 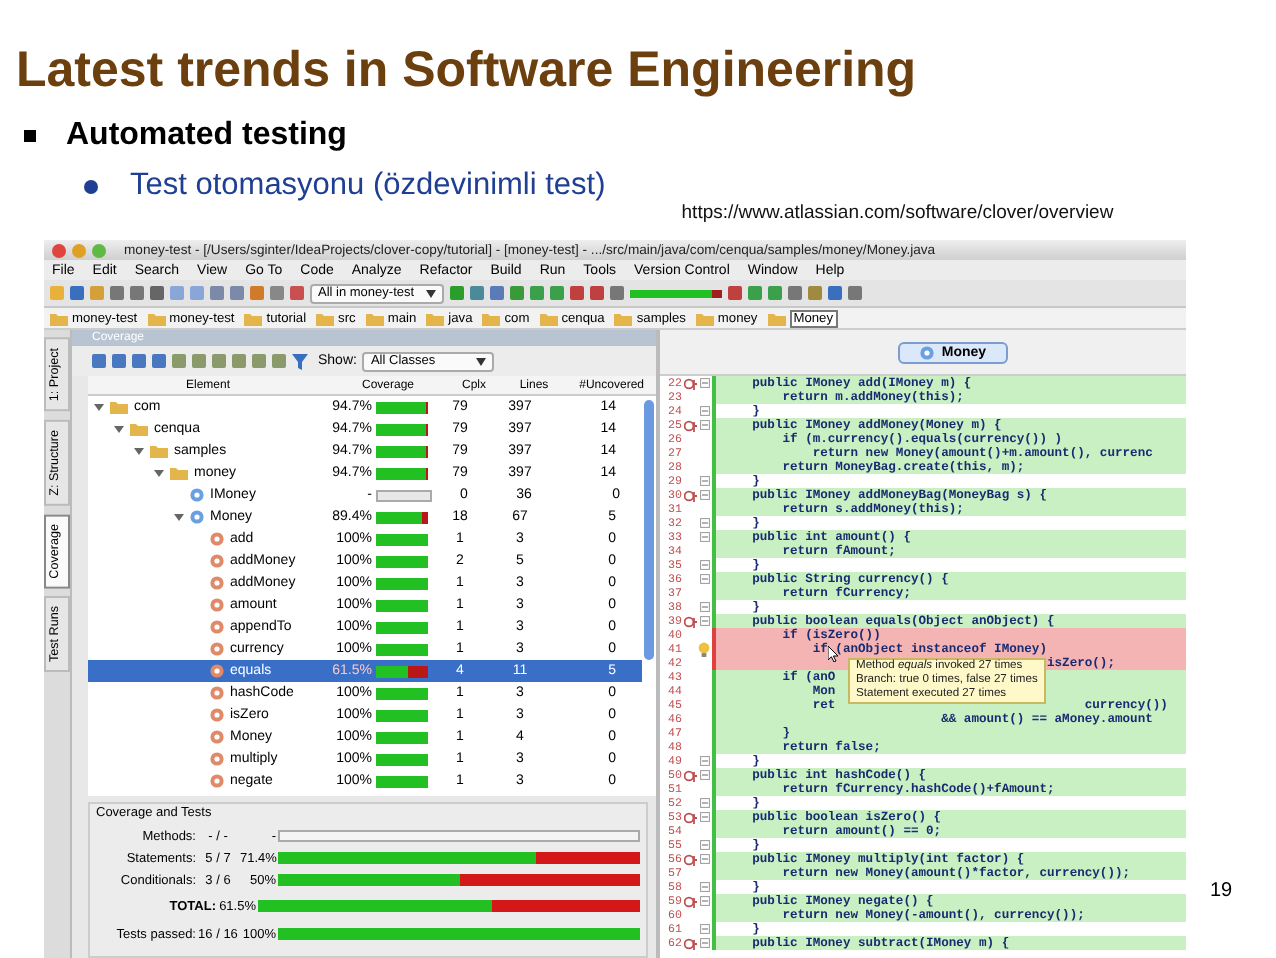 I want to click on filter-icon, so click(x=300, y=361).